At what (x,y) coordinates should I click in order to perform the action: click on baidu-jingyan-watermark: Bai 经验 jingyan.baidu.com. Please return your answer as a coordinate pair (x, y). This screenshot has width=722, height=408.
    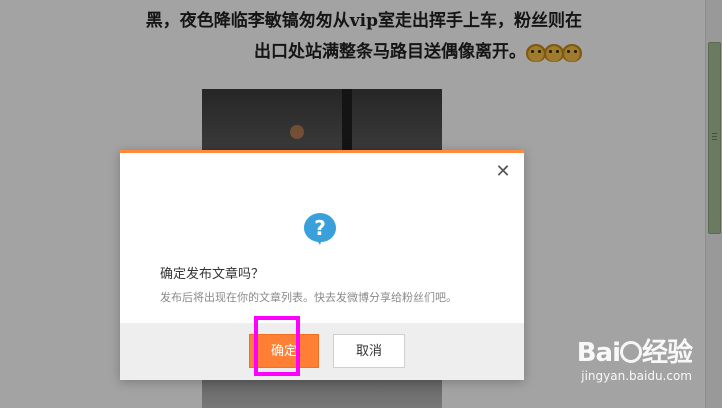
    Looking at the image, I should click on (634, 361).